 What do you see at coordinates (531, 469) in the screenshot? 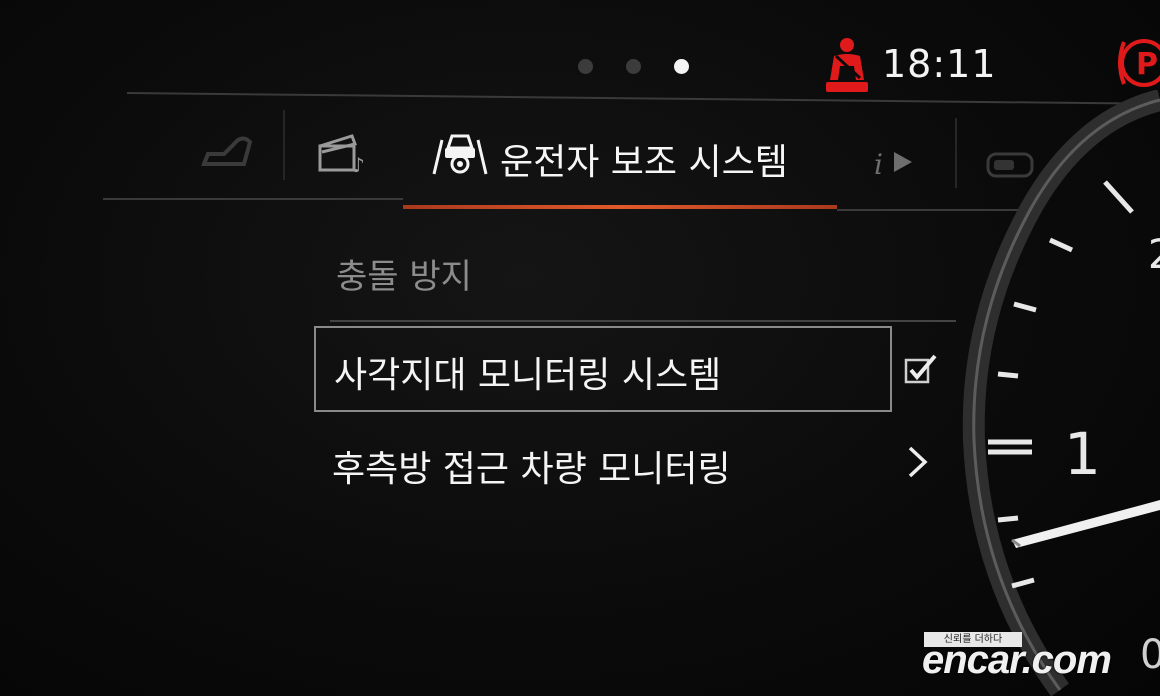
I see `menu-item-label: 후측방 접근 차량 모니터링` at bounding box center [531, 469].